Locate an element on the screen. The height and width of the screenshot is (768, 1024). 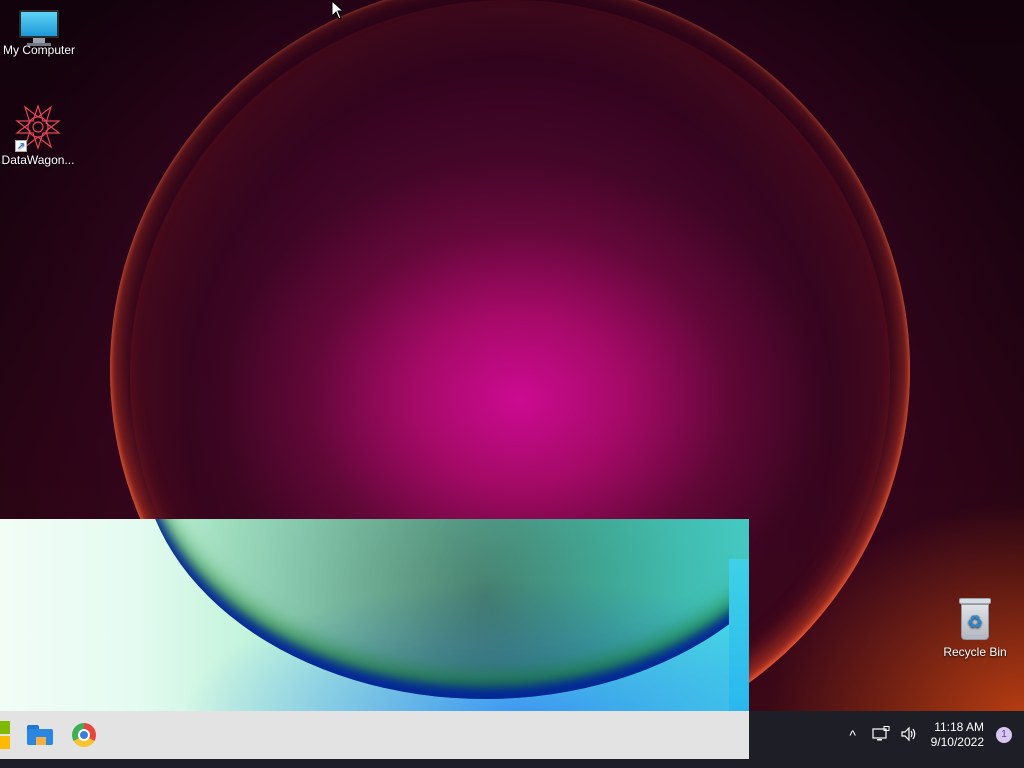
system-tray: ^ 11:18 AM 9/10/2022 1 is located at coordinates (932, 735).